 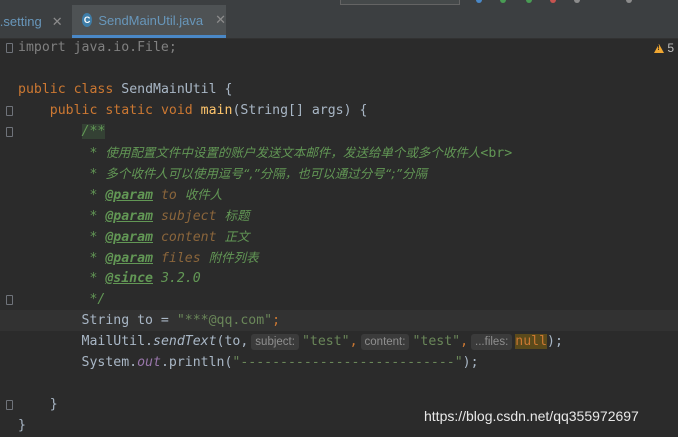 What do you see at coordinates (275, 342) in the screenshot?
I see `parameter-hint: subject:` at bounding box center [275, 342].